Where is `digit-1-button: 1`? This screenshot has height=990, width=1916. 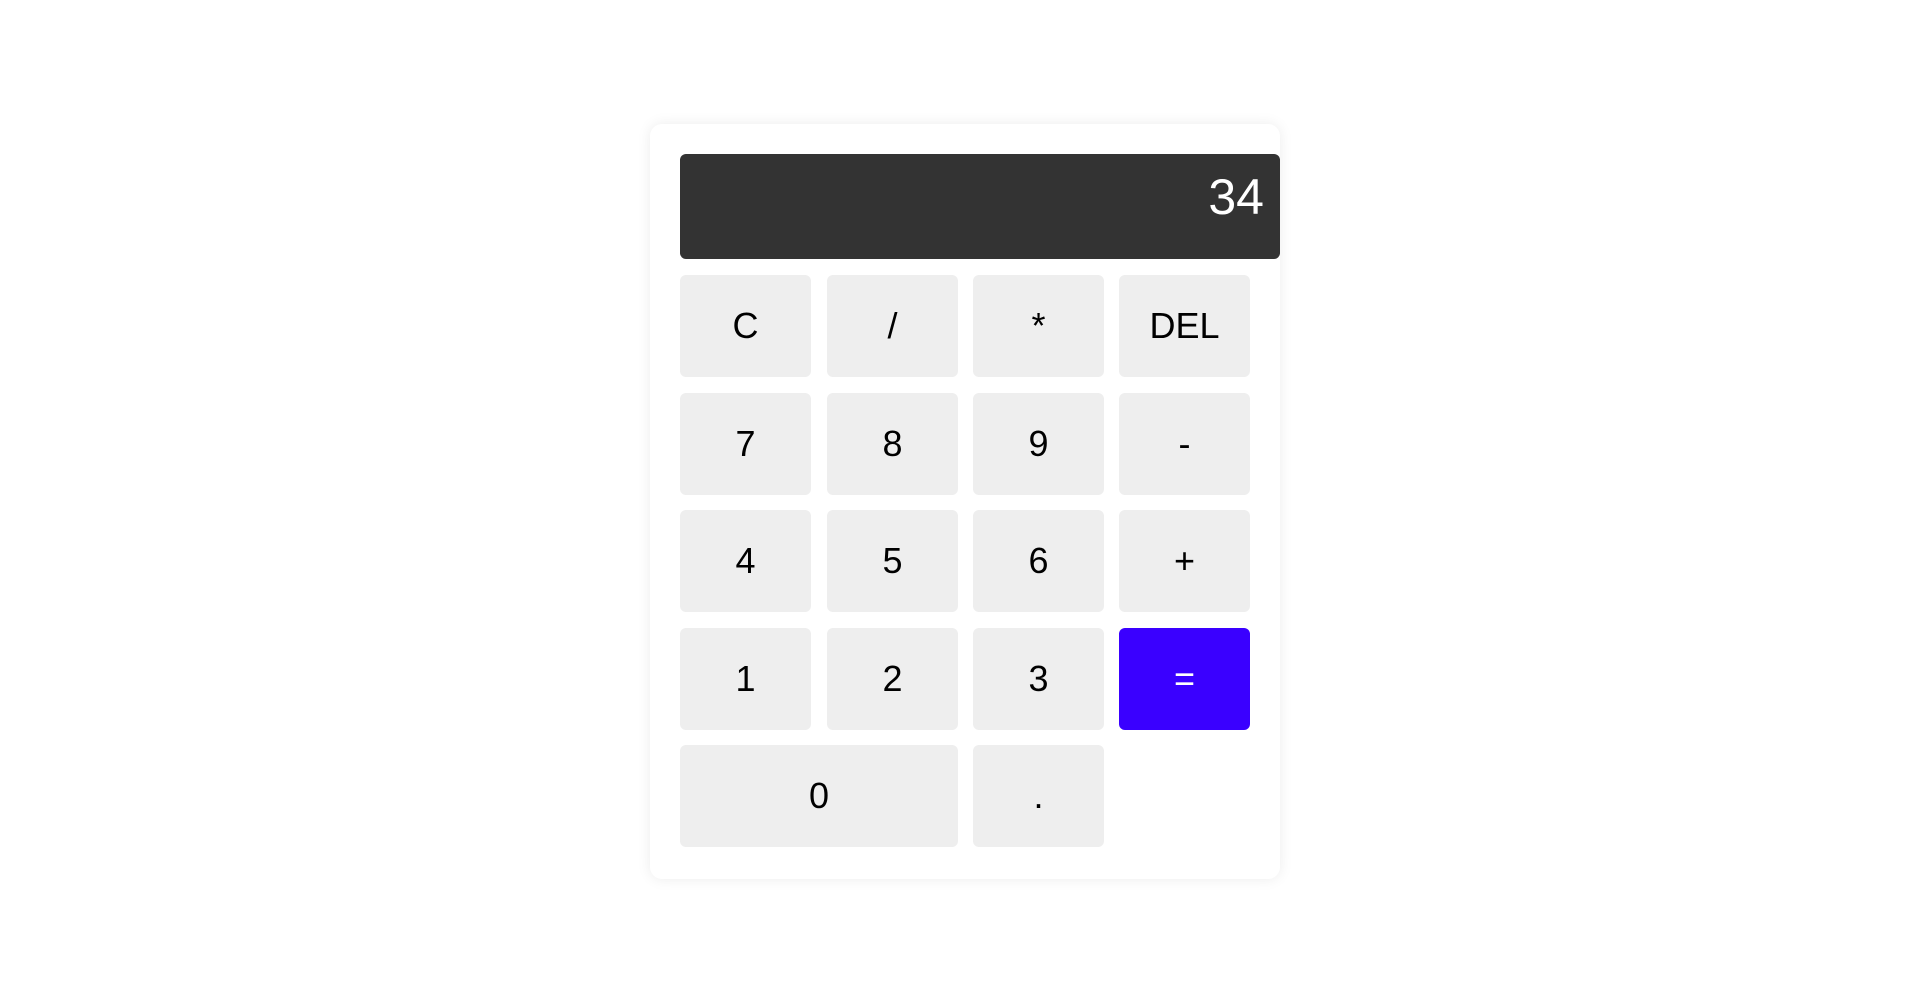 digit-1-button: 1 is located at coordinates (745, 679).